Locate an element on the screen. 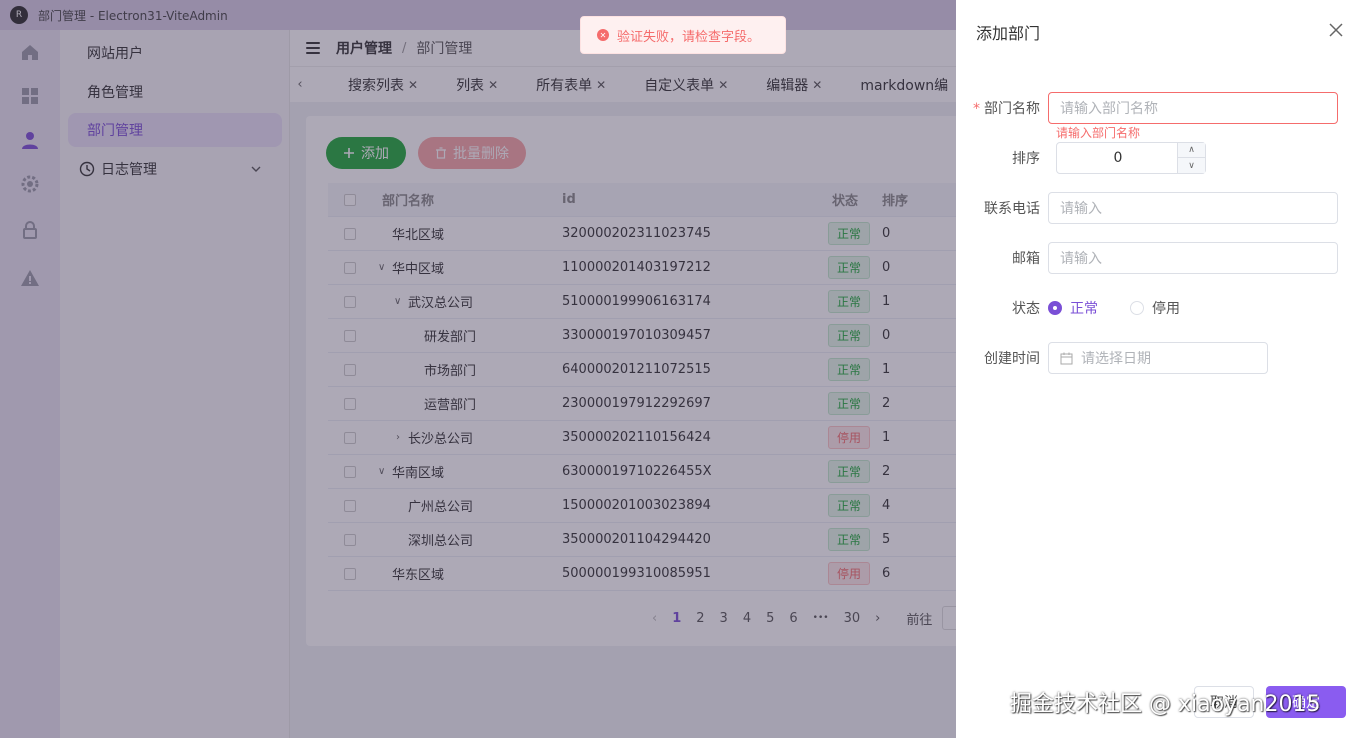 This screenshot has width=1366, height=738. sort-value: 0 is located at coordinates (1118, 158).